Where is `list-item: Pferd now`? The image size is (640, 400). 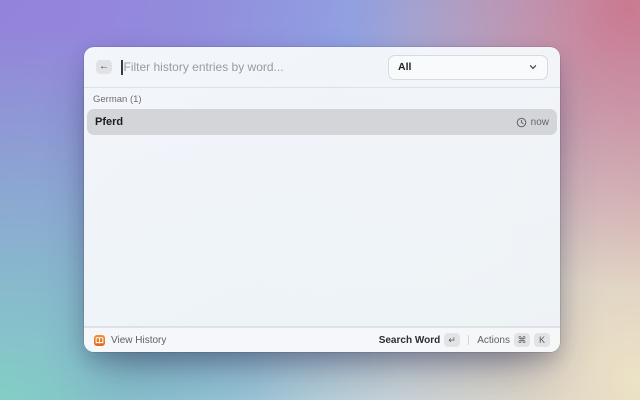
list-item: Pferd now is located at coordinates (322, 122).